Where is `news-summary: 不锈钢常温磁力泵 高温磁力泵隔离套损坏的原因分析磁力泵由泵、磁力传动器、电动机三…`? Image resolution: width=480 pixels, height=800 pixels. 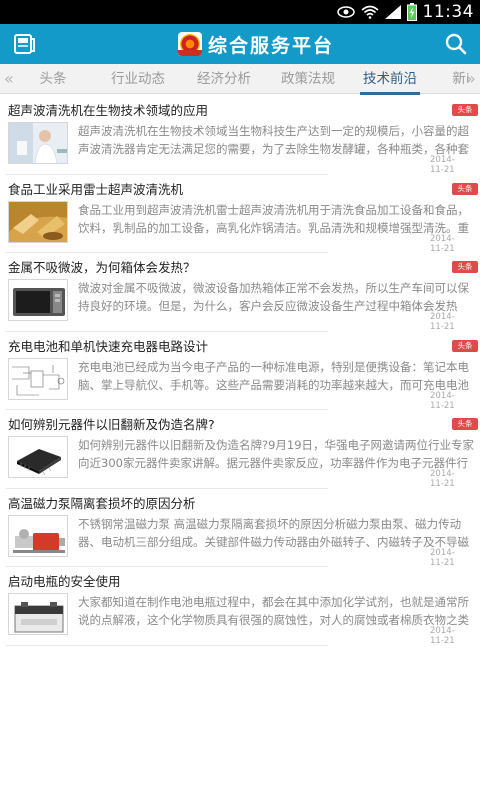 news-summary: 不锈钢常温磁力泵 高温磁力泵隔离套损坏的原因分析磁力泵由泵、磁力传动器、电动机三… is located at coordinates (273, 532).